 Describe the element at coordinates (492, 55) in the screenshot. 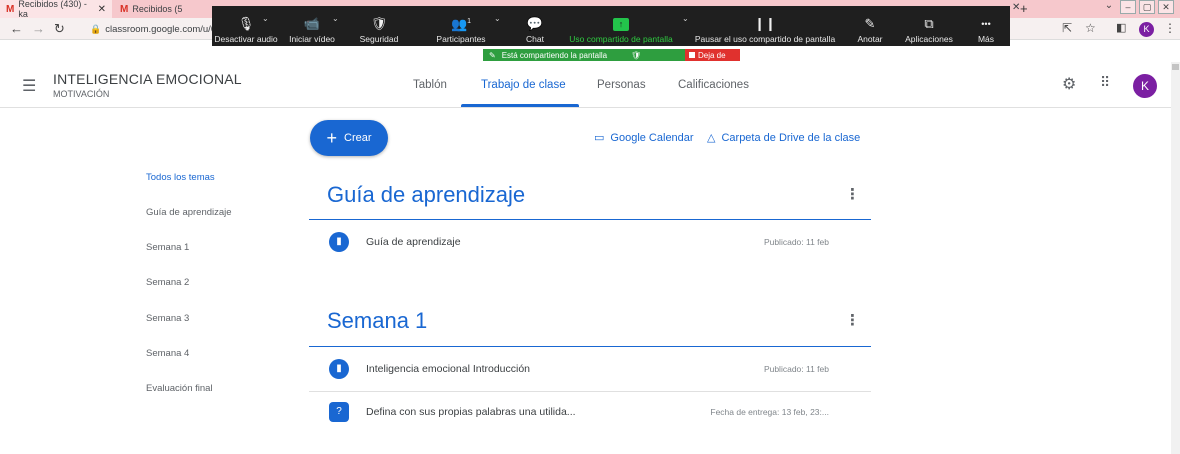

I see `pen-icon: ✎` at that location.